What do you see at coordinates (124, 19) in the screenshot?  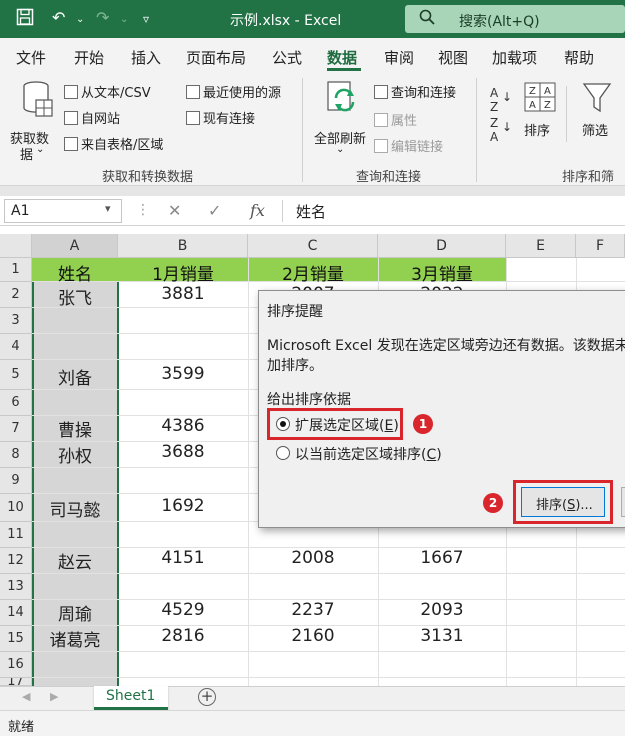 I see `redo-dropdown-icon: ⌄` at bounding box center [124, 19].